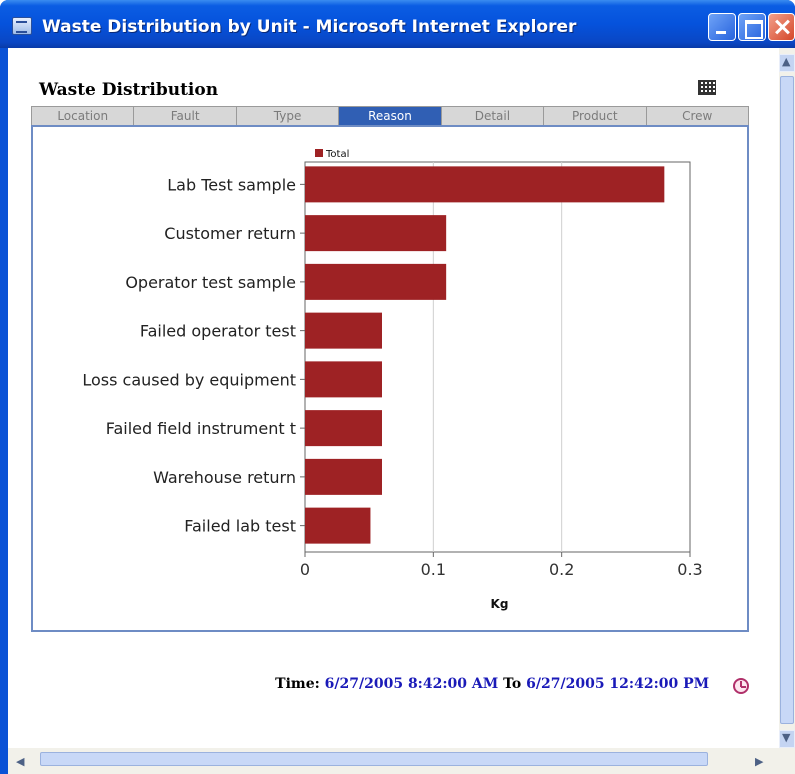  What do you see at coordinates (512, 684) in the screenshot?
I see `time-to-label: To` at bounding box center [512, 684].